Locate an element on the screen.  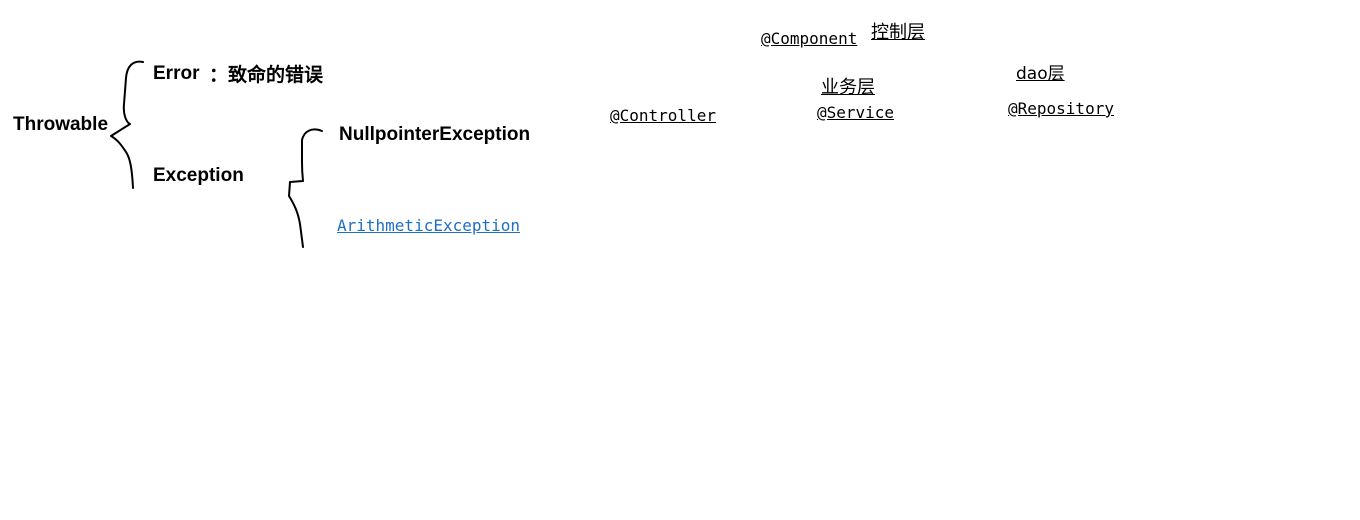
exception-label: Exception is located at coordinates (198, 175).